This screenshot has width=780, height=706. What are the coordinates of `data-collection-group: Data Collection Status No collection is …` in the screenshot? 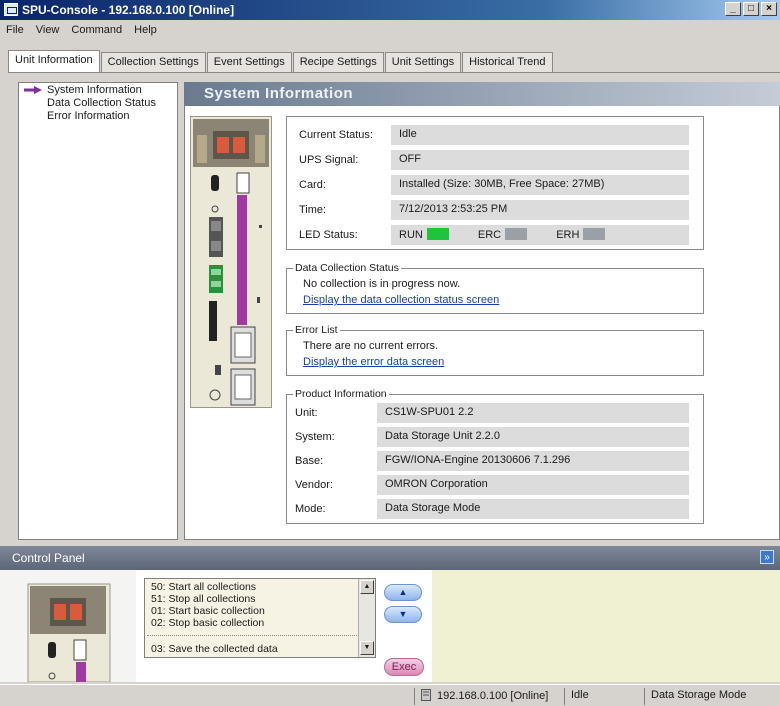 It's located at (495, 288).